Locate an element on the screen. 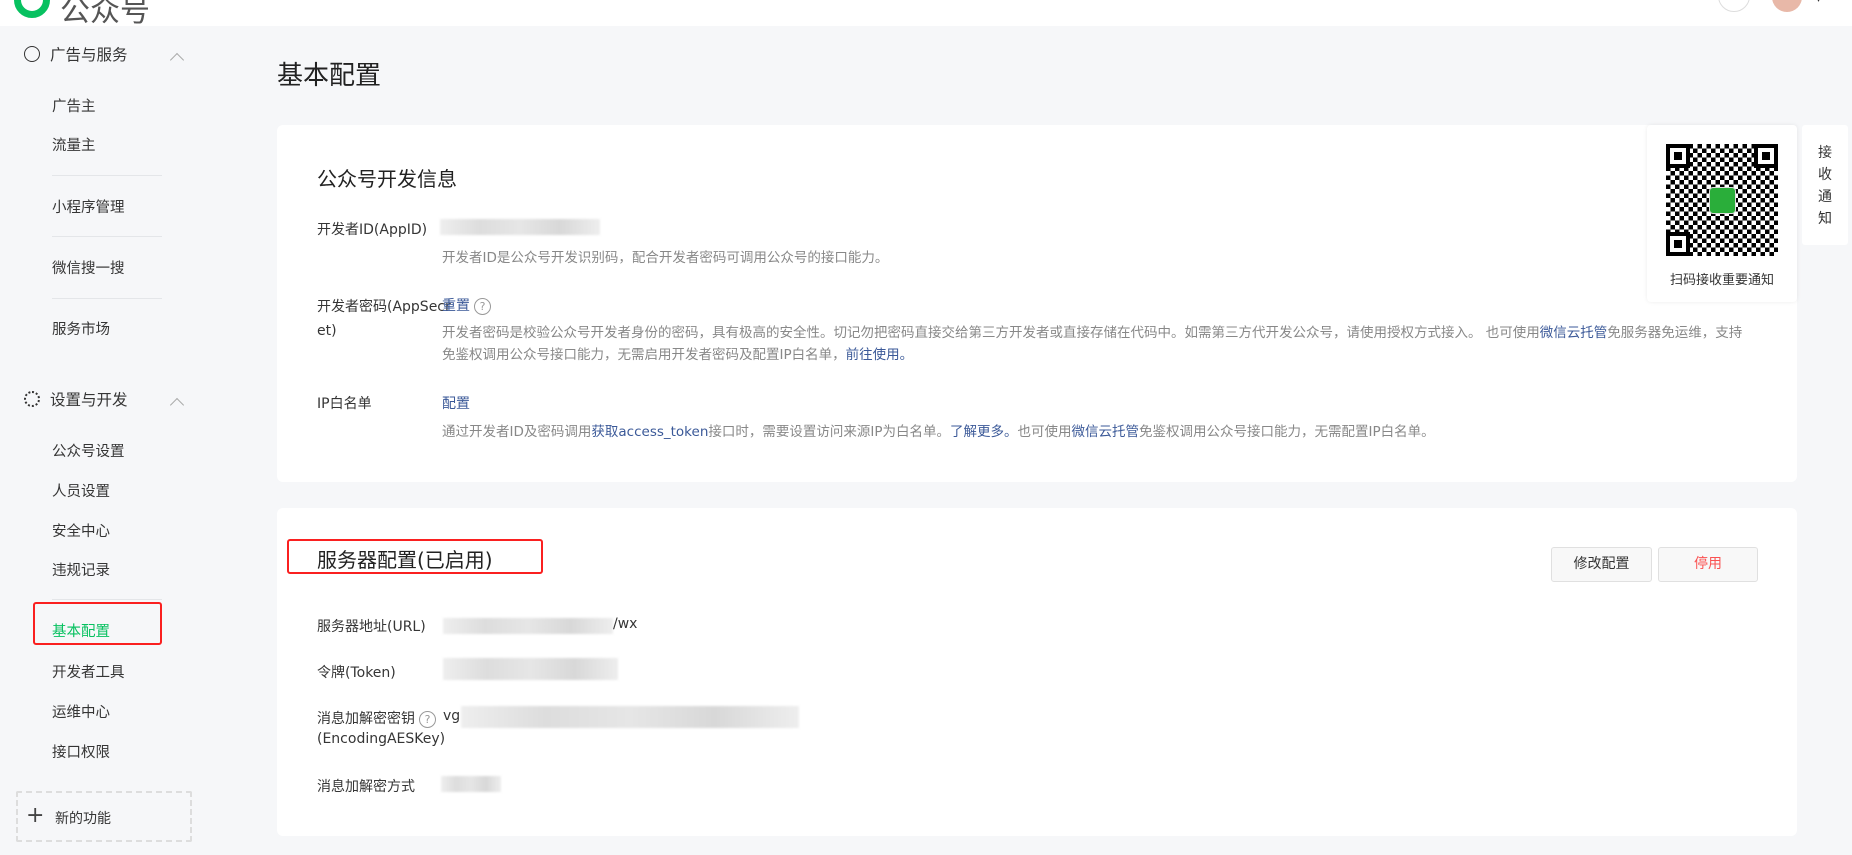  compass-icon is located at coordinates (32, 54).